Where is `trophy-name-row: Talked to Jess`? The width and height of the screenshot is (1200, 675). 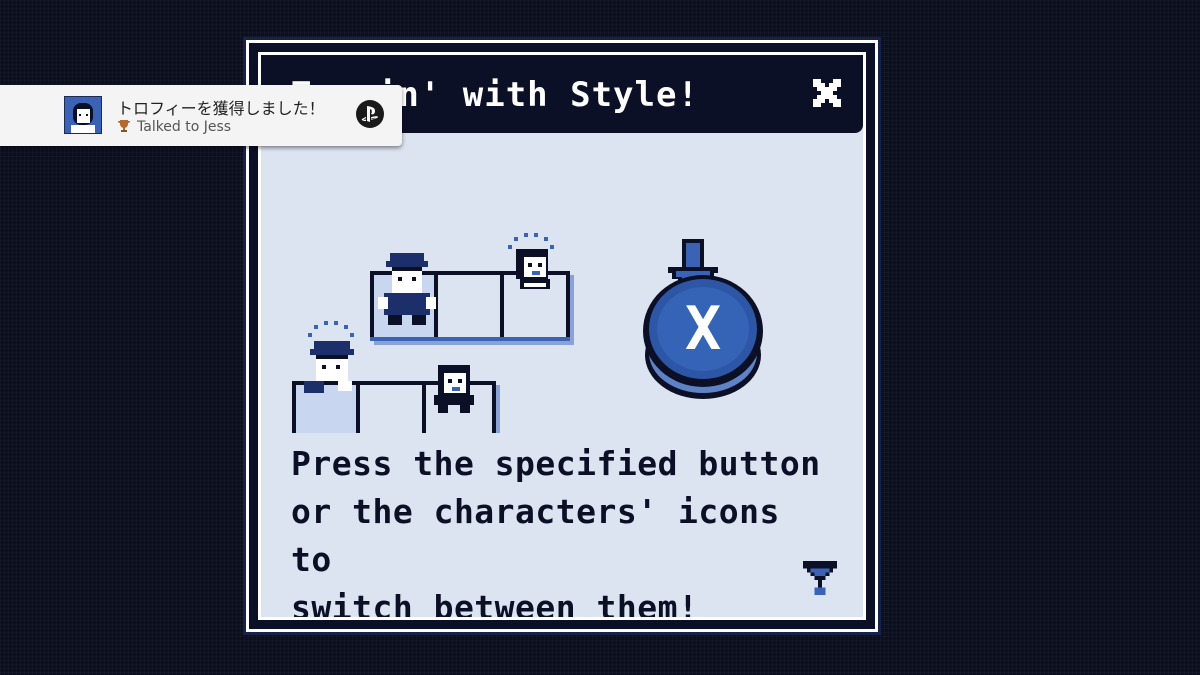
trophy-name-row: Talked to Jess is located at coordinates (174, 127).